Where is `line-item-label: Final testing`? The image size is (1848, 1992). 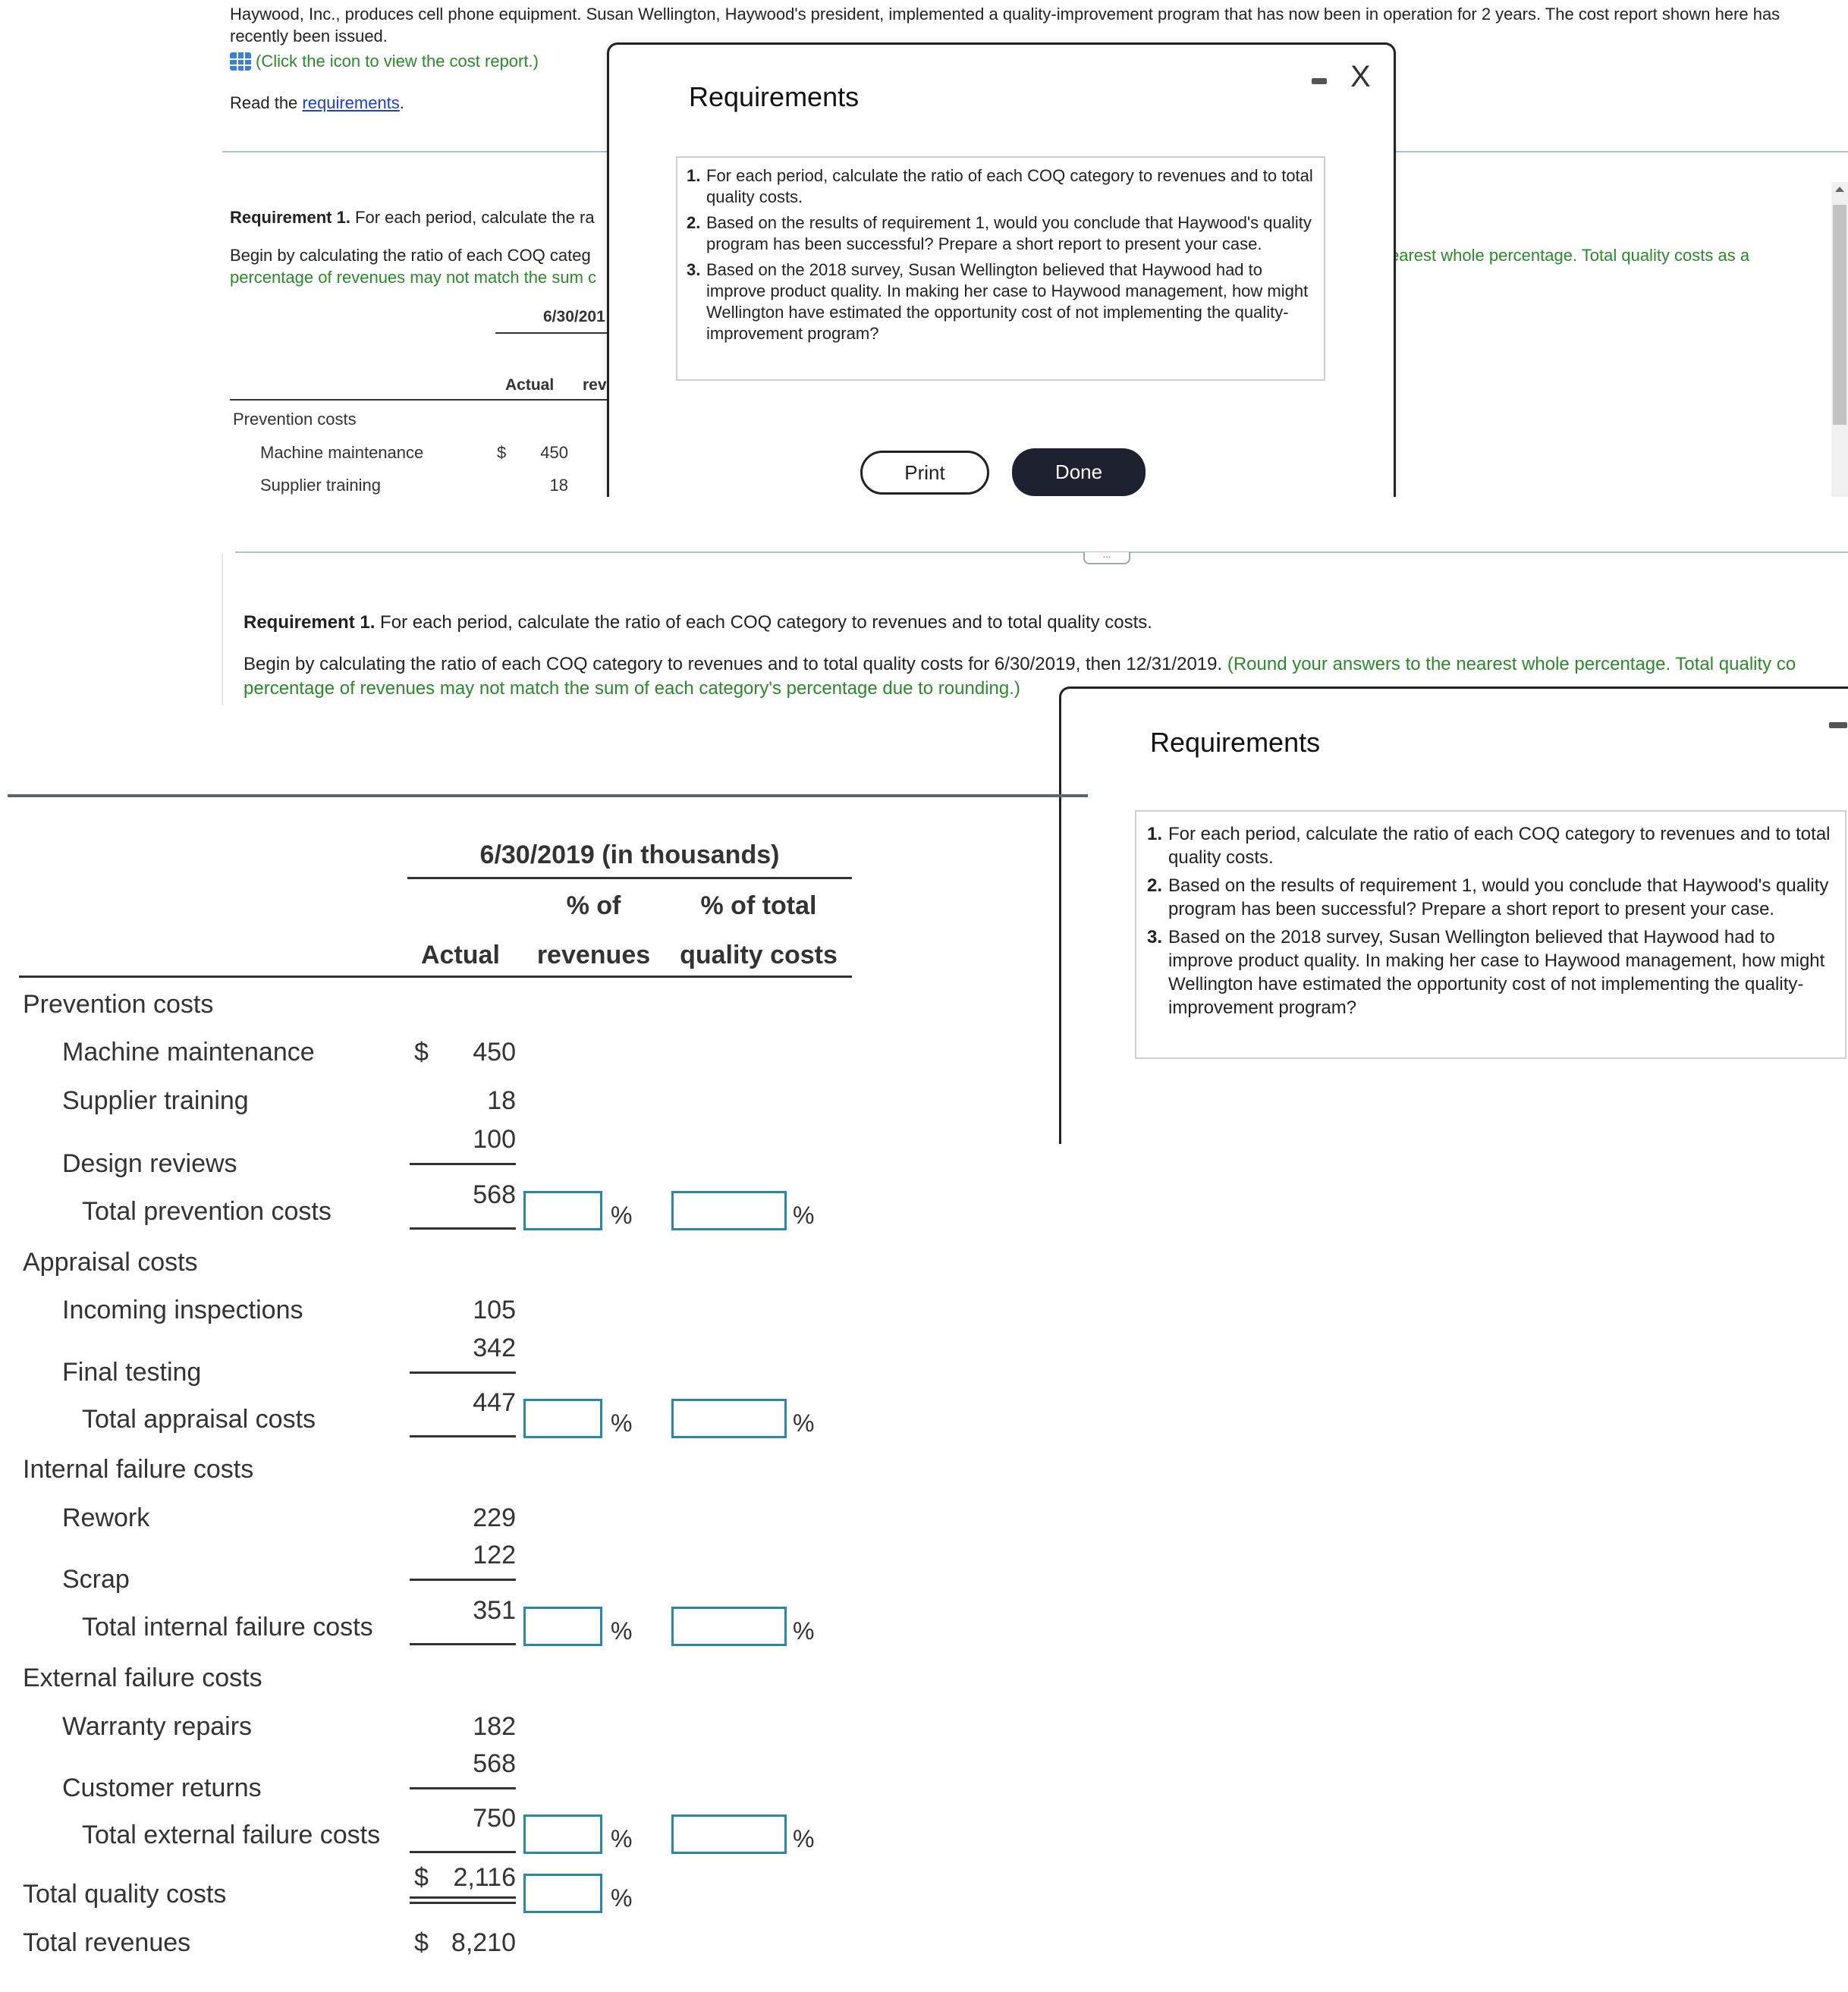
line-item-label: Final testing is located at coordinates (132, 1372).